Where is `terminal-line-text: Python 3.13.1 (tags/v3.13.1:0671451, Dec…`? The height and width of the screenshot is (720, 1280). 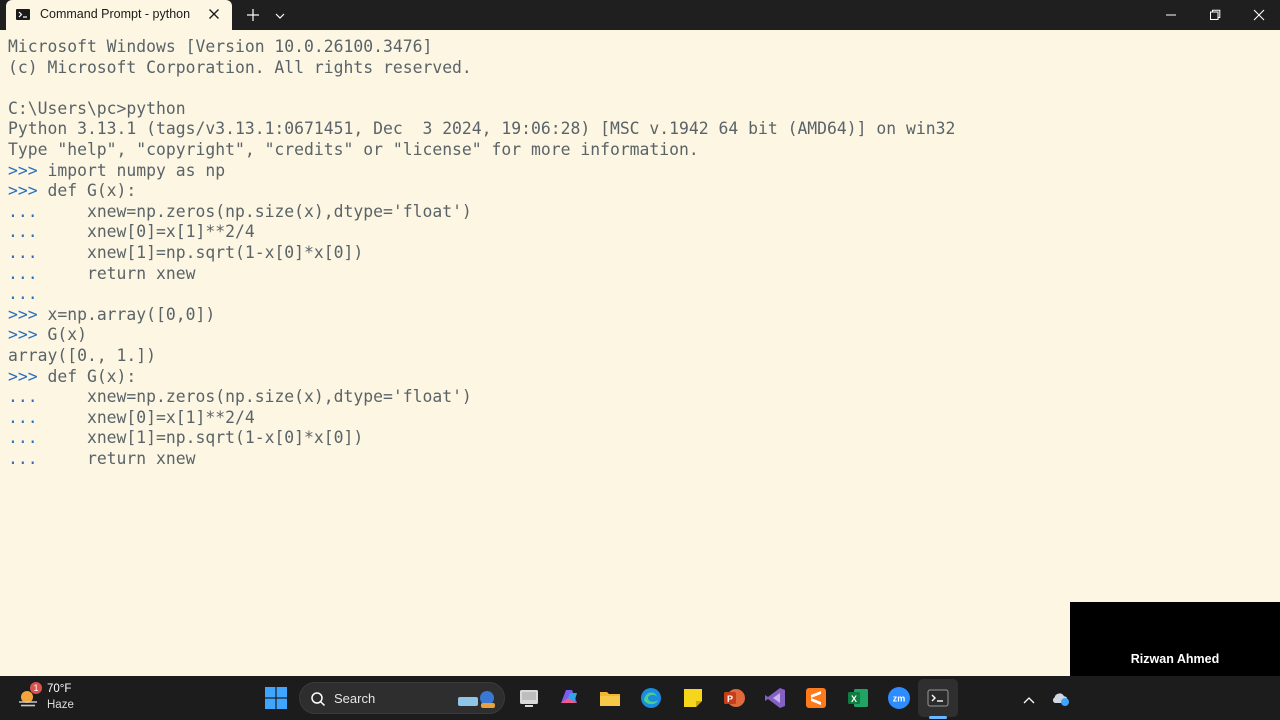
terminal-line-text: Python 3.13.1 (tags/v3.13.1:0671451, Dec… is located at coordinates (482, 129).